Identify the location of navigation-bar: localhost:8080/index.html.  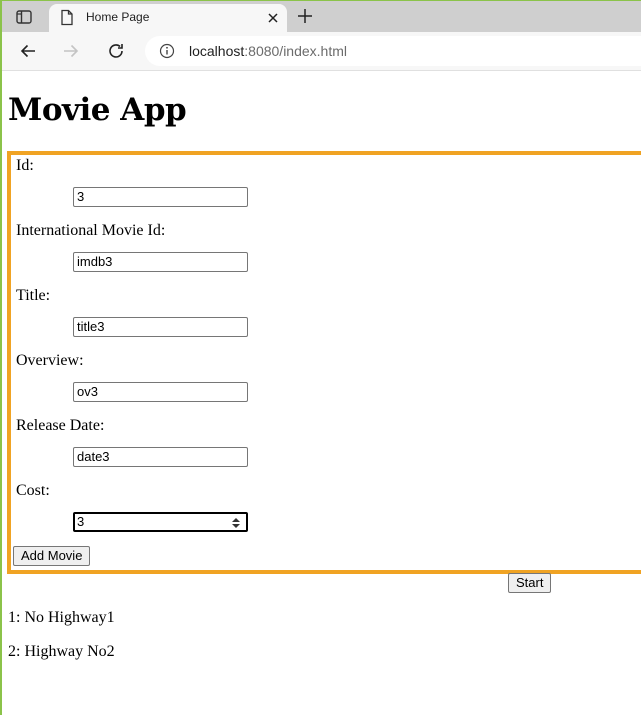
(321, 51).